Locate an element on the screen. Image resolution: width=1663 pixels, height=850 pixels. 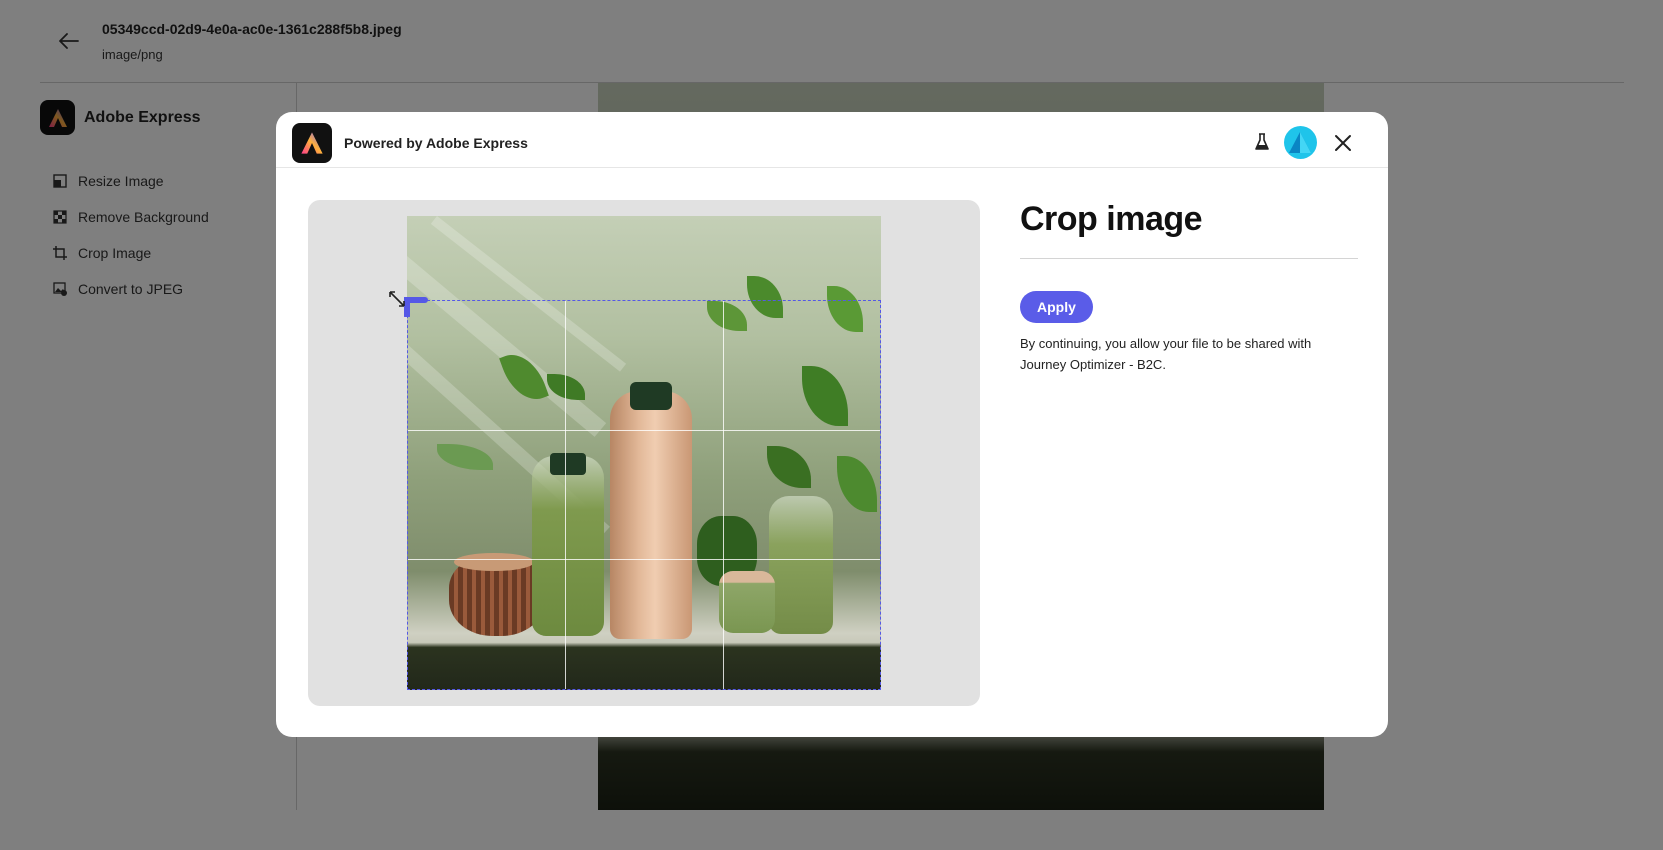
panel-divider is located at coordinates (1189, 258).